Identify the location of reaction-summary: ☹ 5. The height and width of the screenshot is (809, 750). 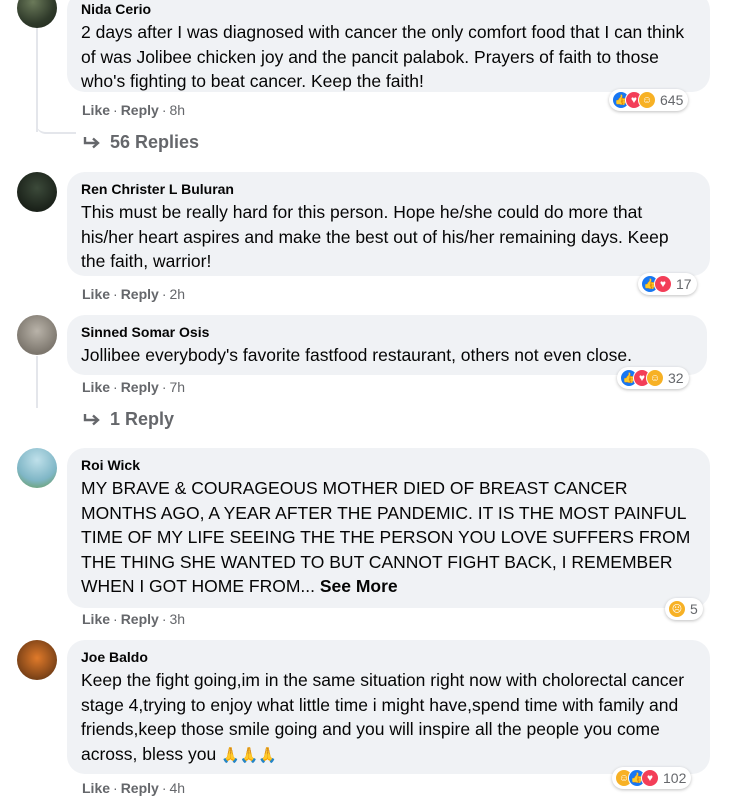
(684, 609).